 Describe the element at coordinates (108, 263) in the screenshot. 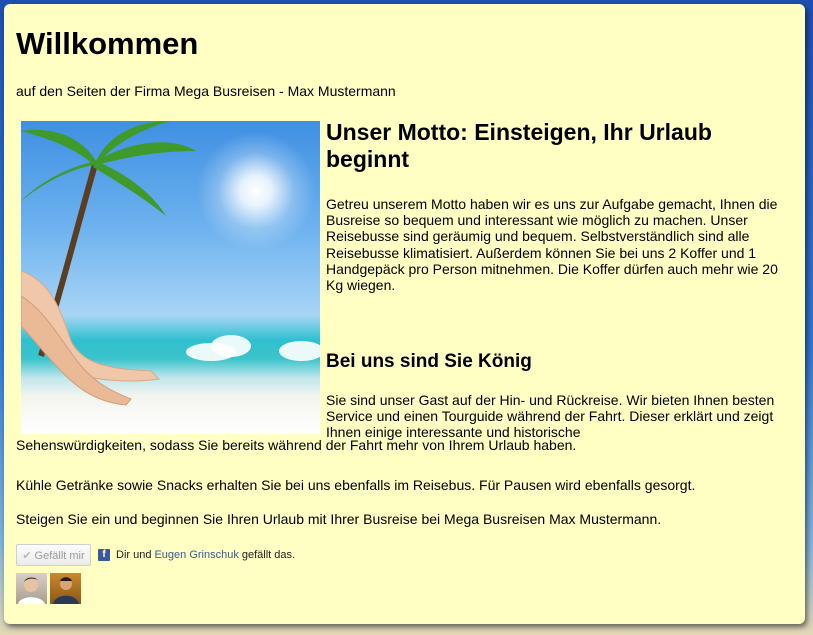

I see `palm-and-legs-illustration` at that location.